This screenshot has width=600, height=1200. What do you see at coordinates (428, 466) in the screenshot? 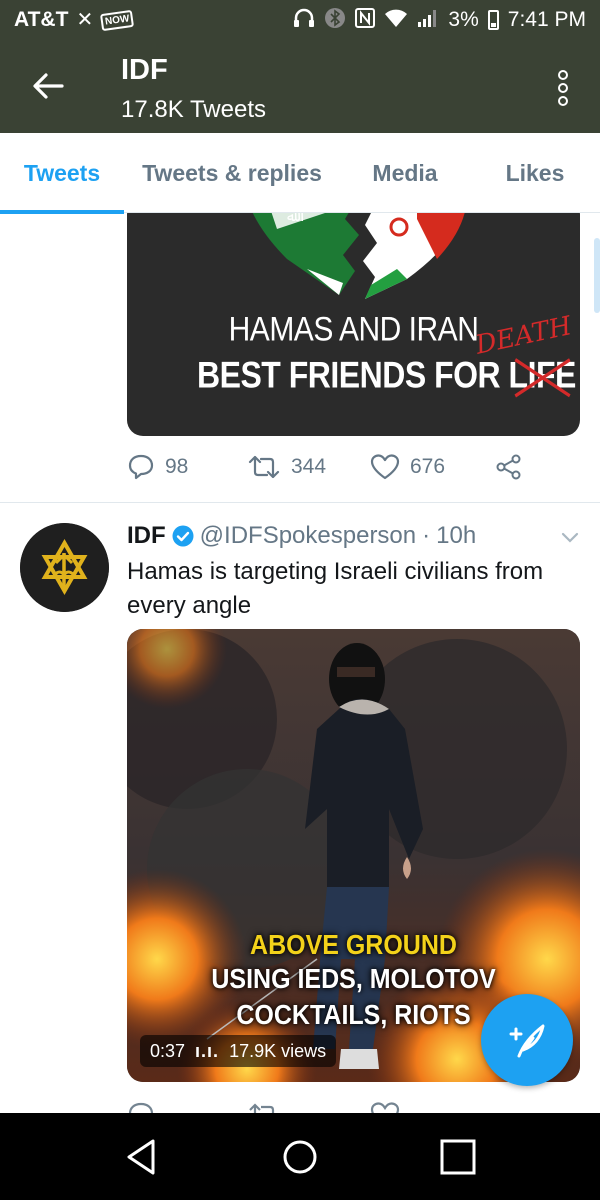
I see `like-count: 676` at bounding box center [428, 466].